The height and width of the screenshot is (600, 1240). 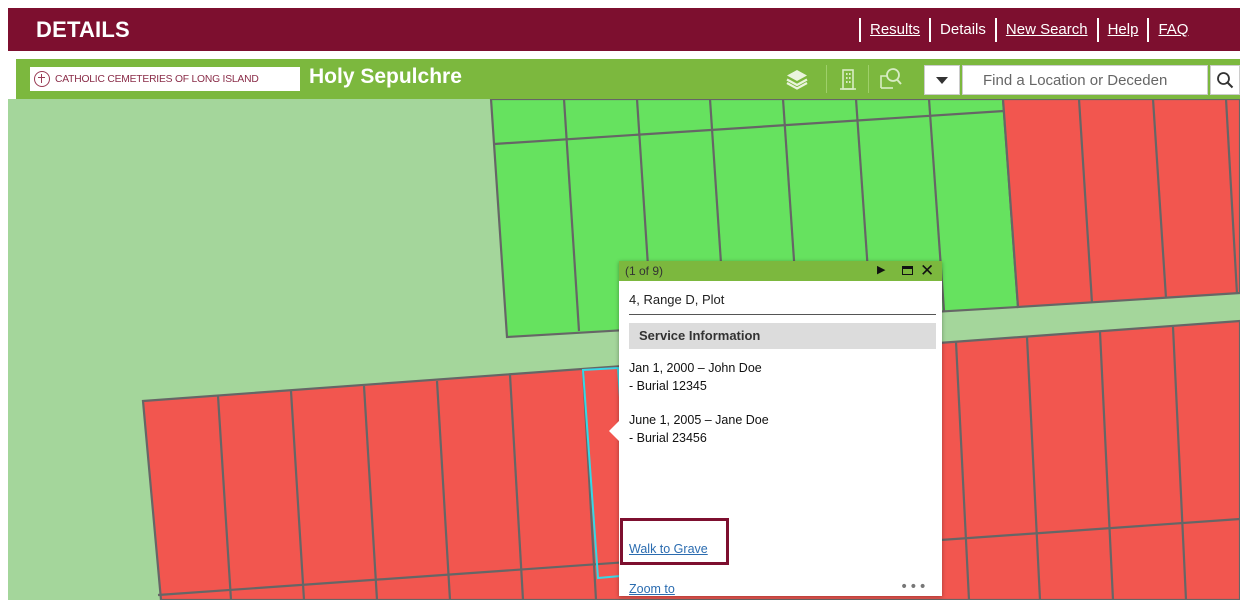 What do you see at coordinates (385, 76) in the screenshot?
I see `cemetery-name: Holy Sepulchre` at bounding box center [385, 76].